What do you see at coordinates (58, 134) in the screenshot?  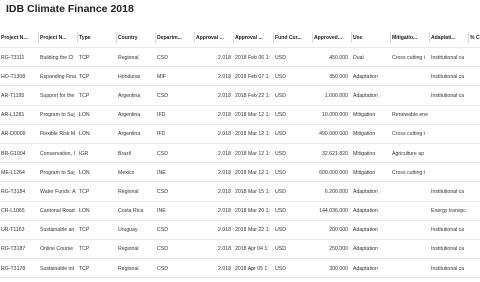 I see `cell-project-name: Flexible Risk M` at bounding box center [58, 134].